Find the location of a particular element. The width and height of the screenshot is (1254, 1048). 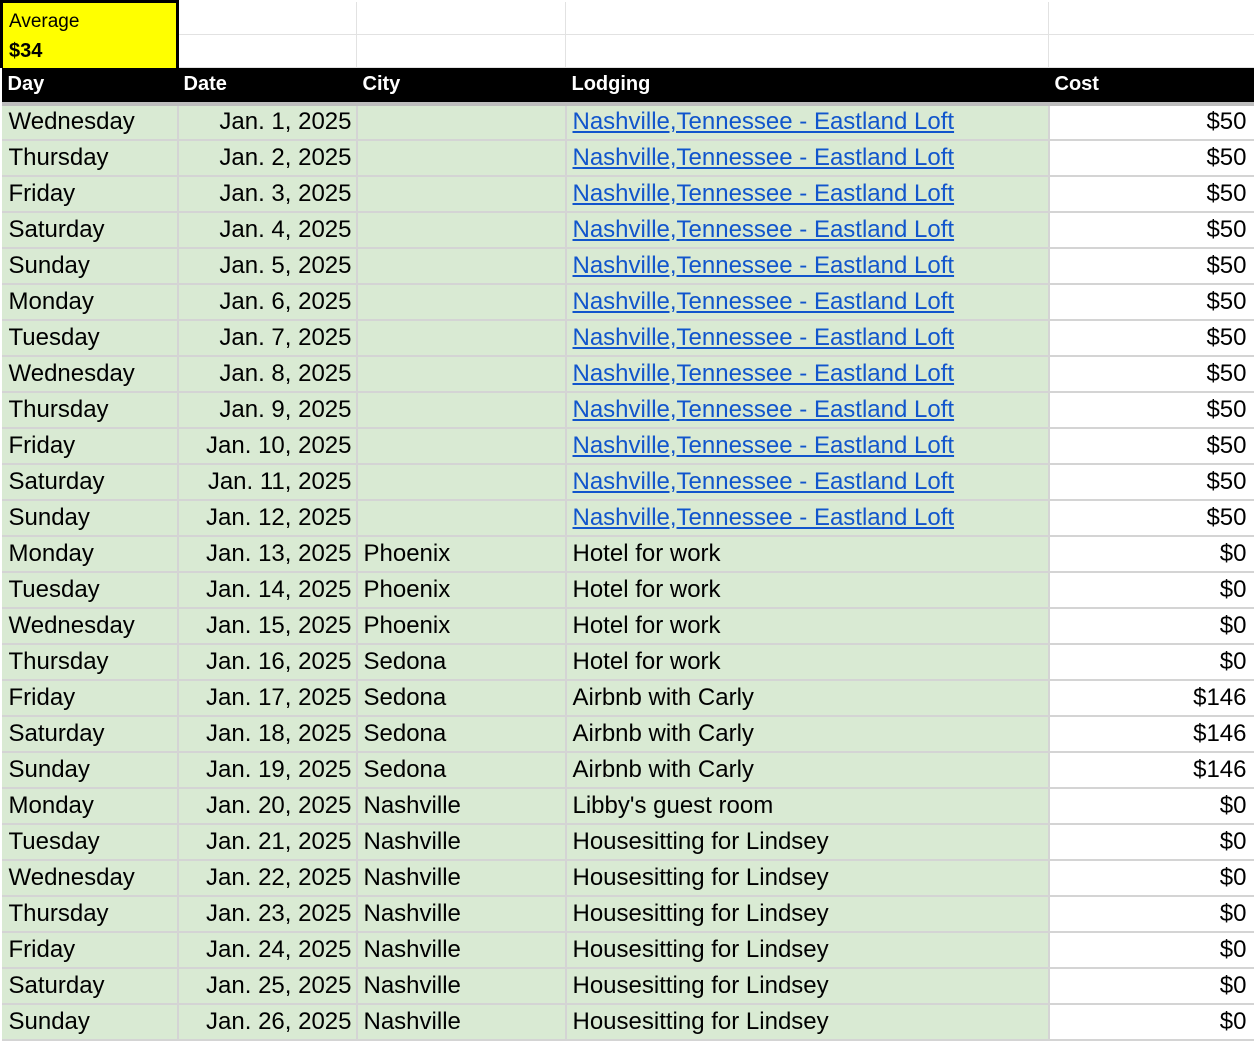

date-cell: Jan. 26, 2025 is located at coordinates (267, 1022).